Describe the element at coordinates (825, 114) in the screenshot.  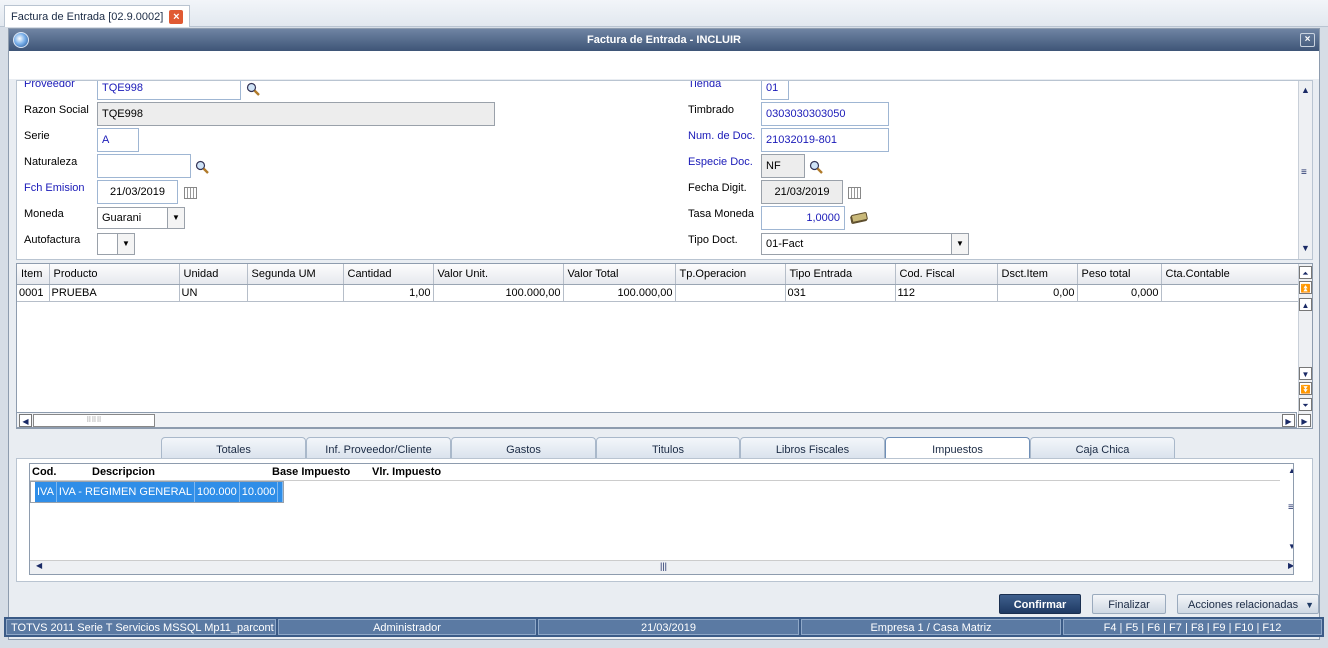
I see `timbrado-input: 0303030303050` at that location.